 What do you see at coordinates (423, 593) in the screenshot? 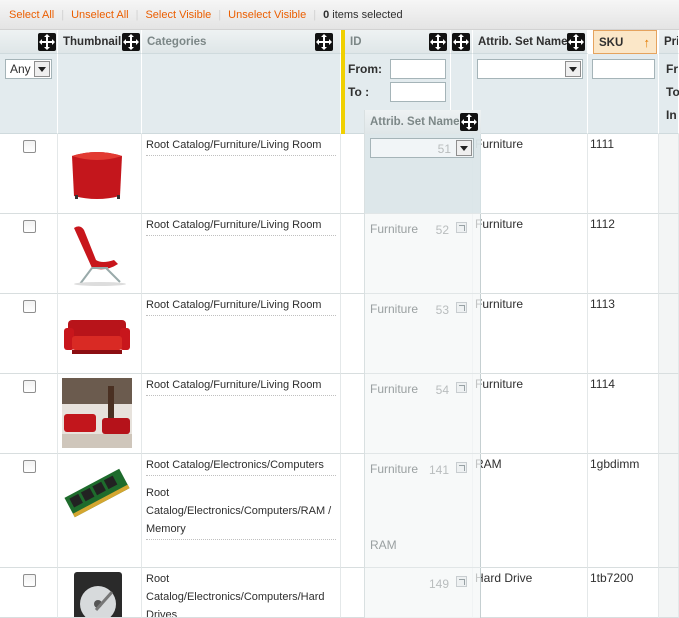
I see `dragged-column-cell: 149` at bounding box center [423, 593].